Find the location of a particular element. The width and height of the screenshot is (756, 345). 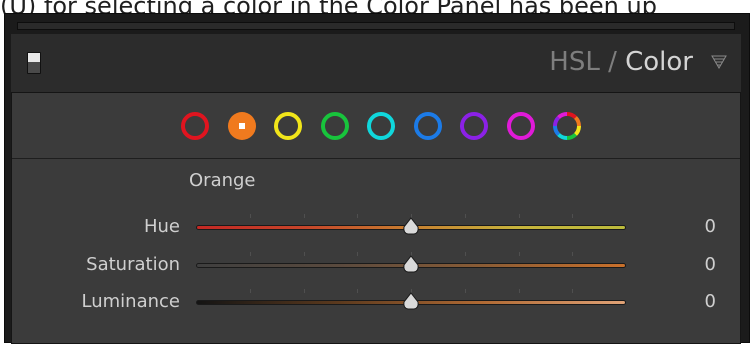

slider-thumb-saturation is located at coordinates (411, 265).